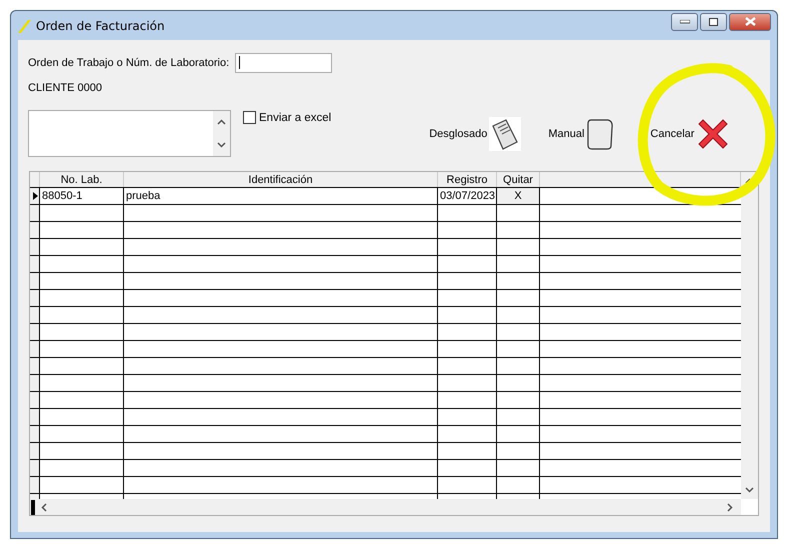 The height and width of the screenshot is (549, 790). Describe the element at coordinates (44, 507) in the screenshot. I see `scroll-left-icon` at that location.